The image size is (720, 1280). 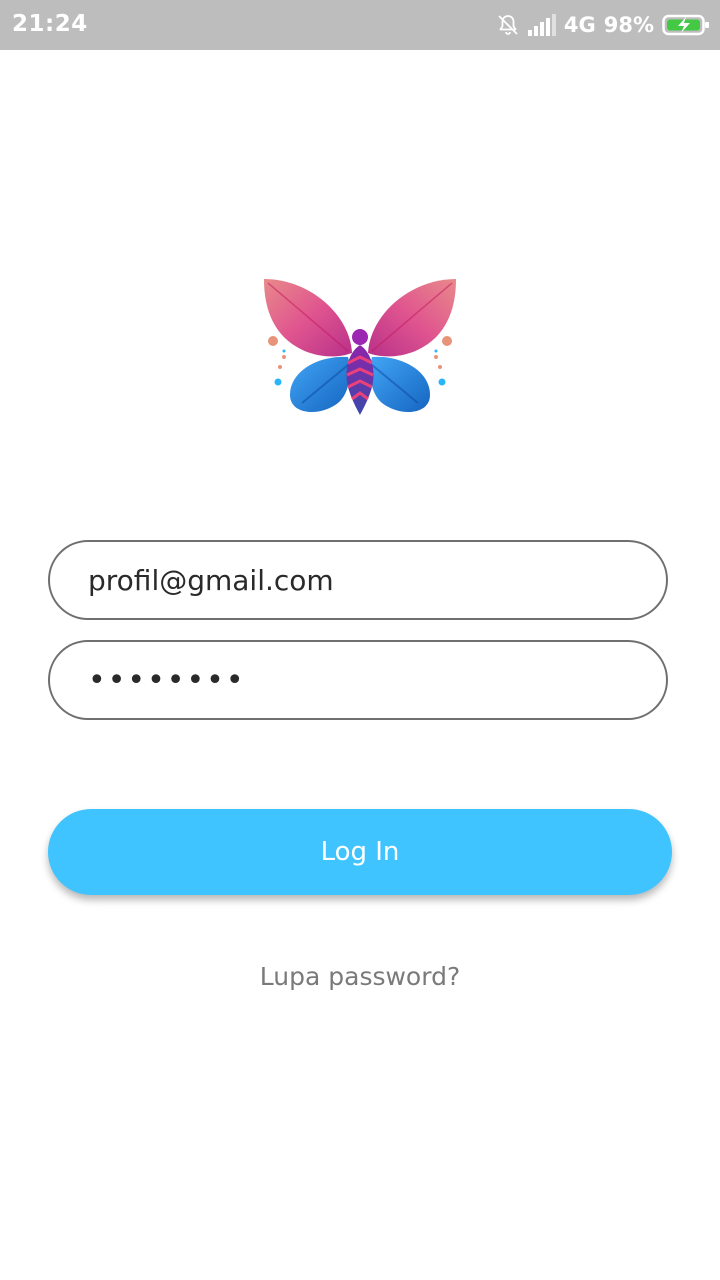 I want to click on butterfly-logo, so click(x=360, y=347).